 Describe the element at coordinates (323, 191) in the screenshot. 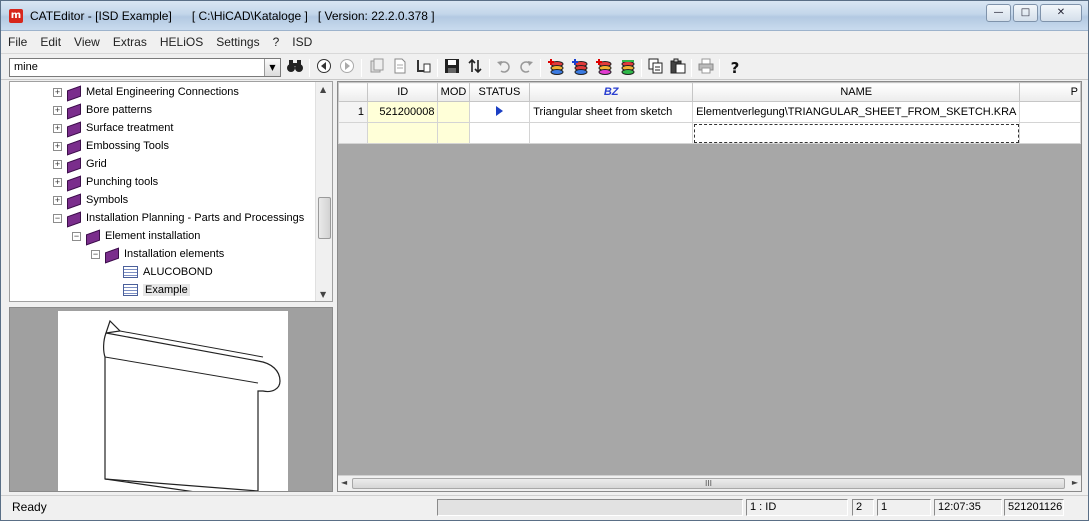

I see `tree-scrollbar: ▲ ▼` at that location.